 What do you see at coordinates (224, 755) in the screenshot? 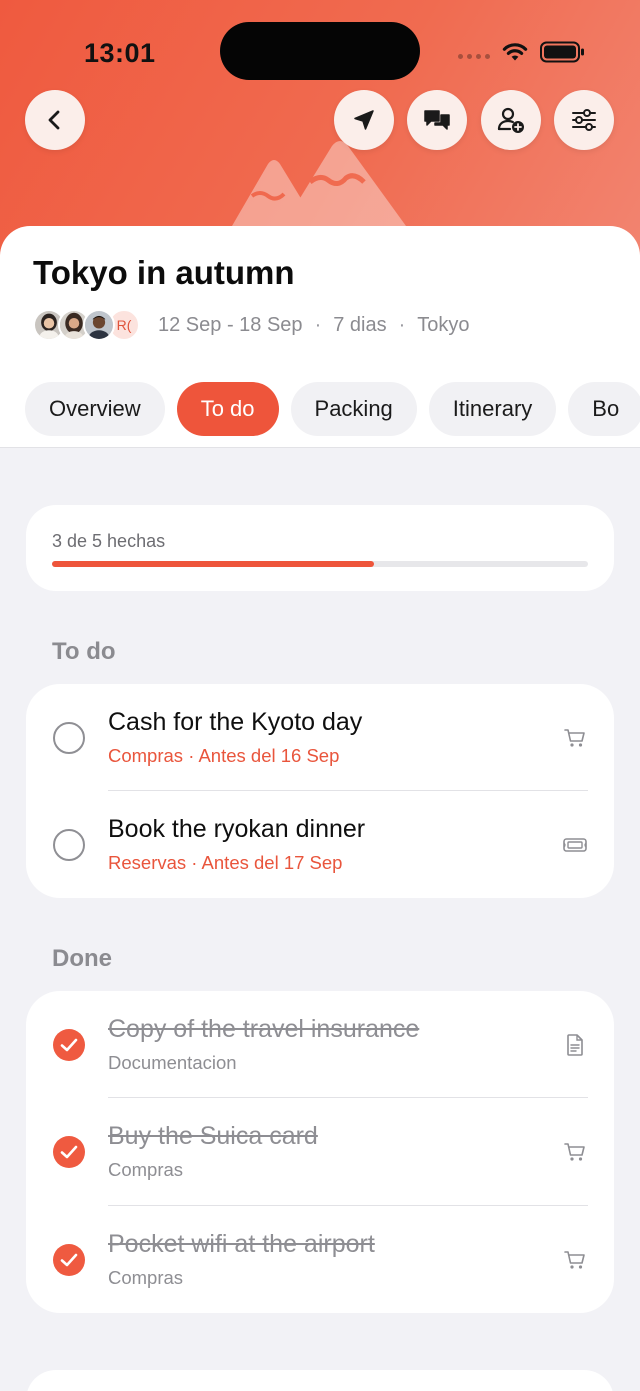
I see `task-subtitle: Compras · Antes del 16 Sep` at bounding box center [224, 755].